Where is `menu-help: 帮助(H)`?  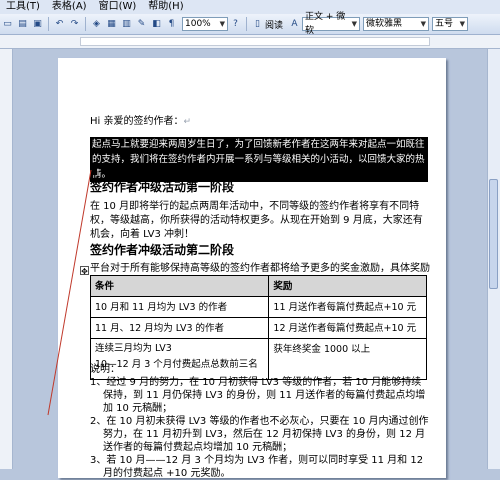
menu-help: 帮助(H) is located at coordinates (165, 7).